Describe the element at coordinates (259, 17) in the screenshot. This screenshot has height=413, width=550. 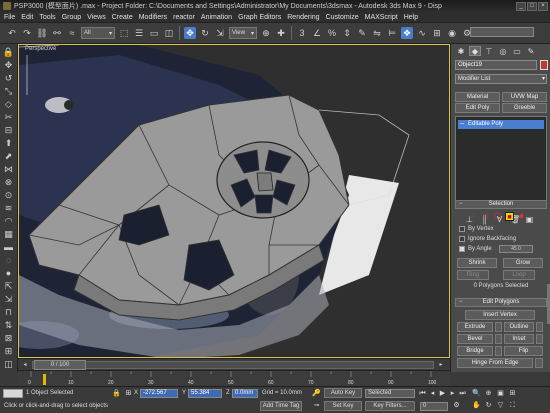
I see `menu-graph-editors: Graph Editors` at that location.